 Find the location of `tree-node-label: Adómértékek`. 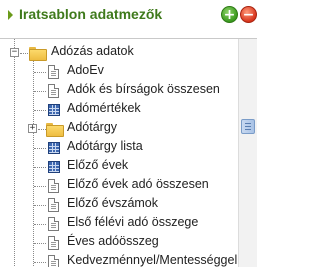

tree-node-label: Adómértékek is located at coordinates (104, 108).